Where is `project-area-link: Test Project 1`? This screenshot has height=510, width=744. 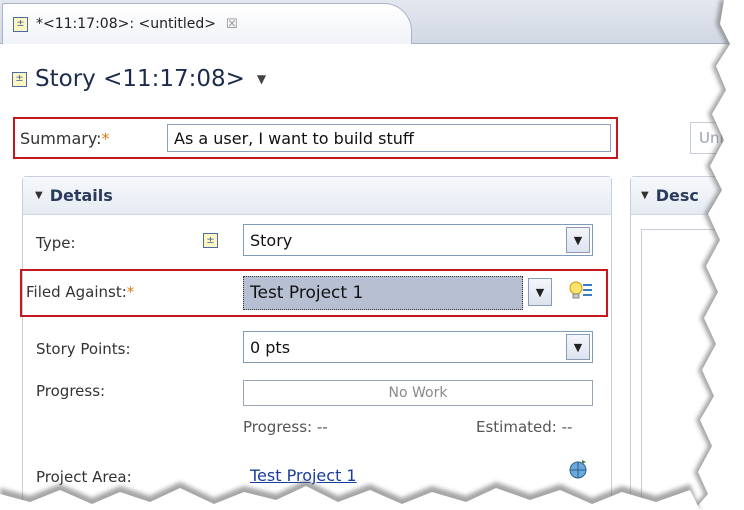
project-area-link: Test Project 1 is located at coordinates (303, 475).